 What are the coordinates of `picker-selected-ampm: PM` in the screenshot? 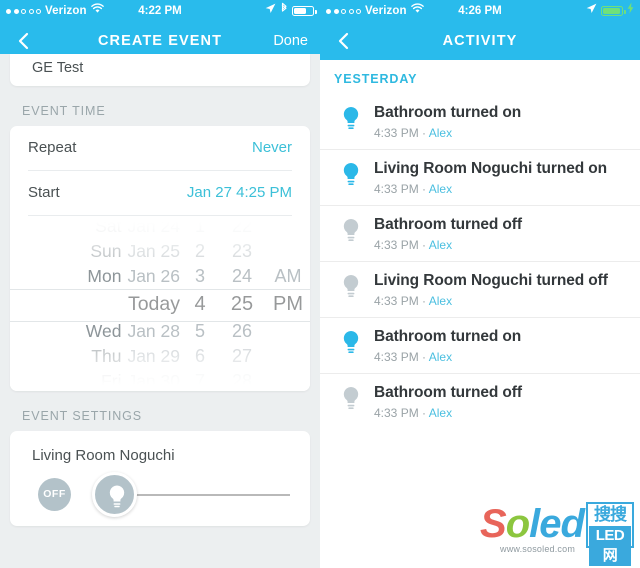 It's located at (288, 304).